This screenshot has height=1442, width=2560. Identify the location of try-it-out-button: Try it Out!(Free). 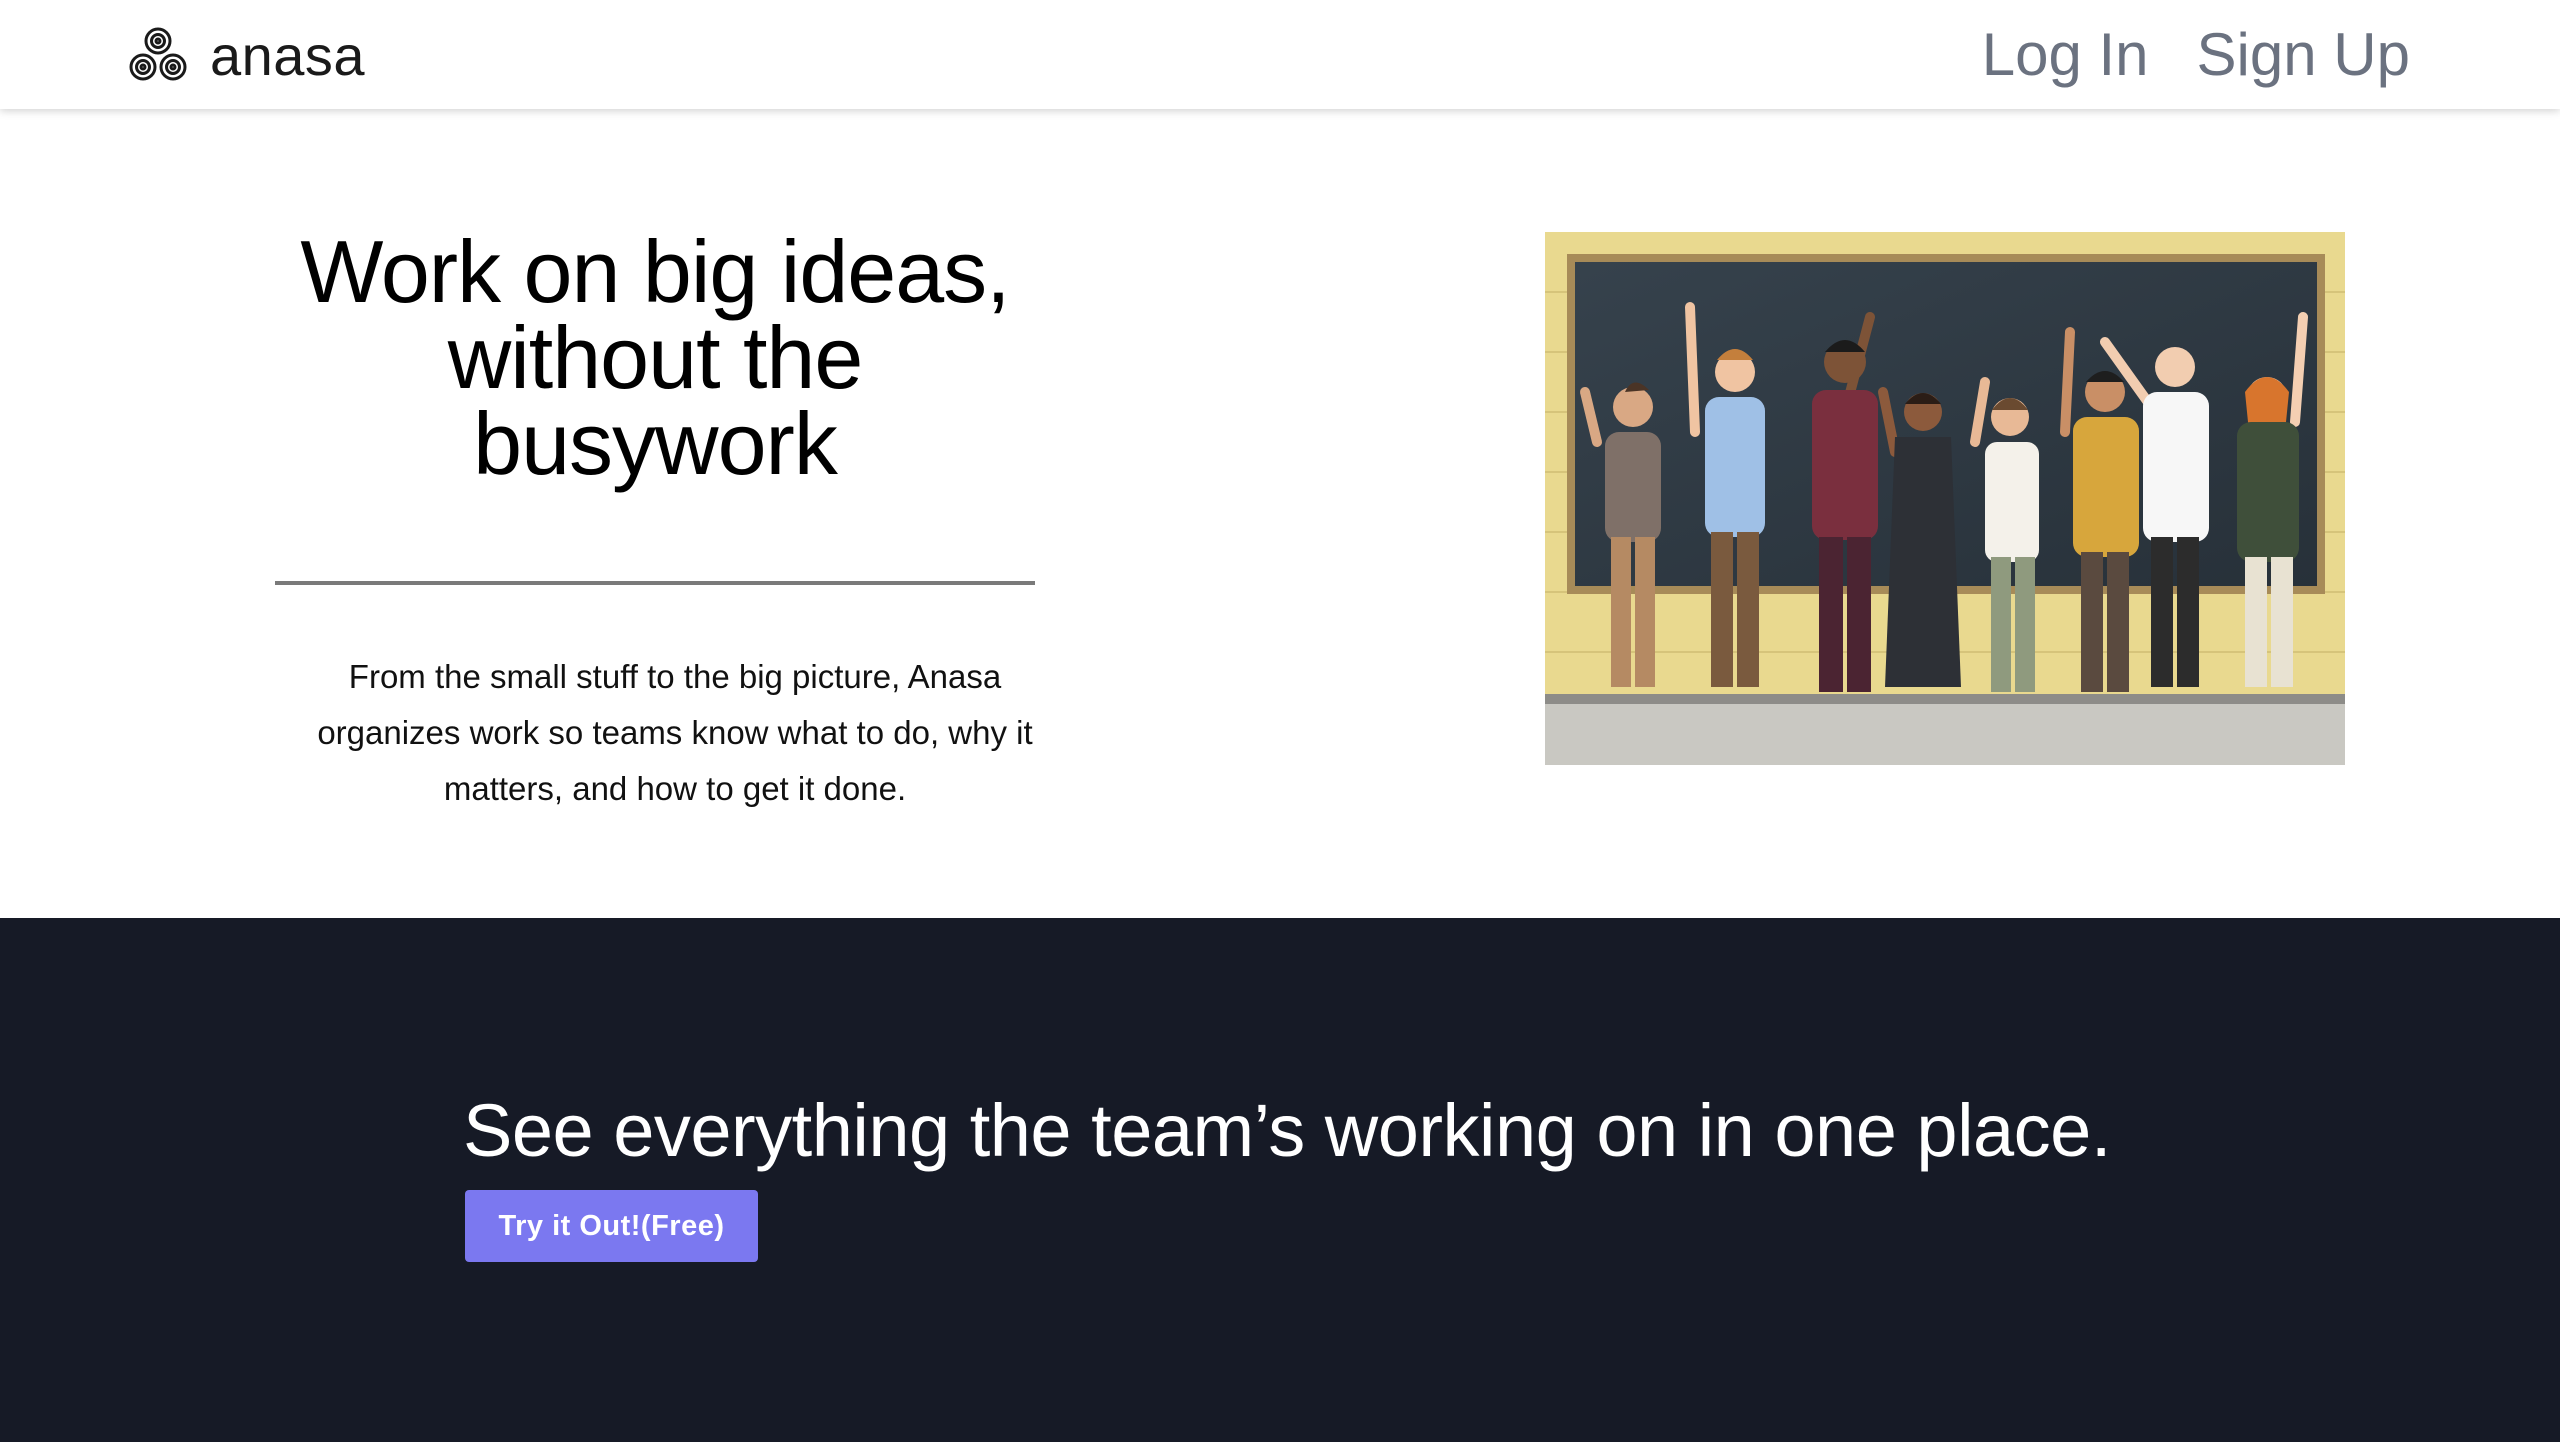
(611, 1226).